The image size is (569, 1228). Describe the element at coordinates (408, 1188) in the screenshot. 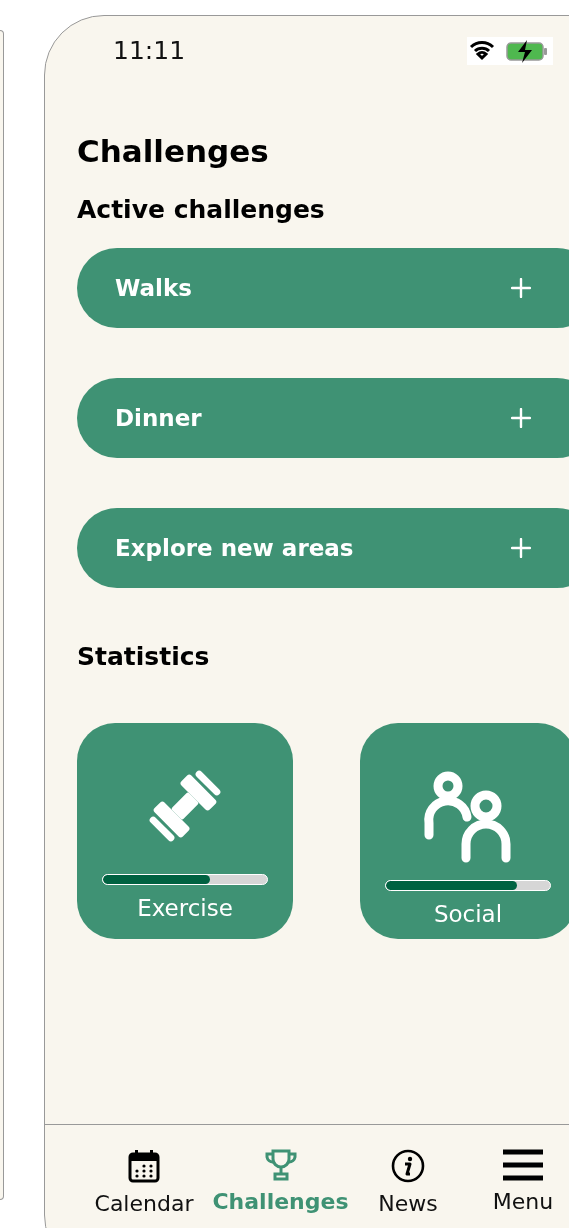

I see `nav-tab: News` at that location.